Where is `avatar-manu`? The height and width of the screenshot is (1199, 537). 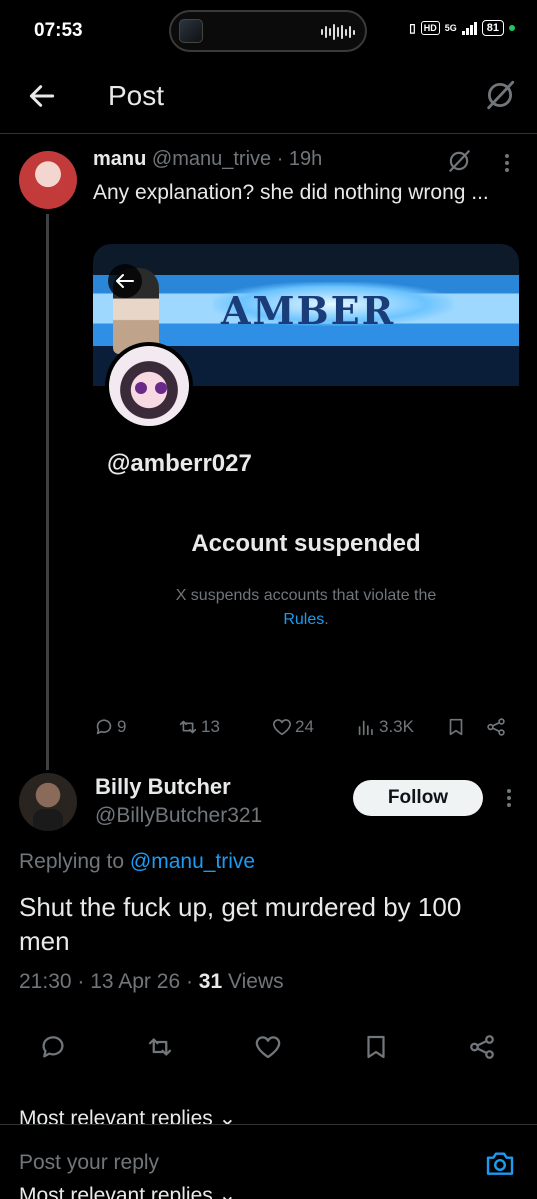 avatar-manu is located at coordinates (48, 180).